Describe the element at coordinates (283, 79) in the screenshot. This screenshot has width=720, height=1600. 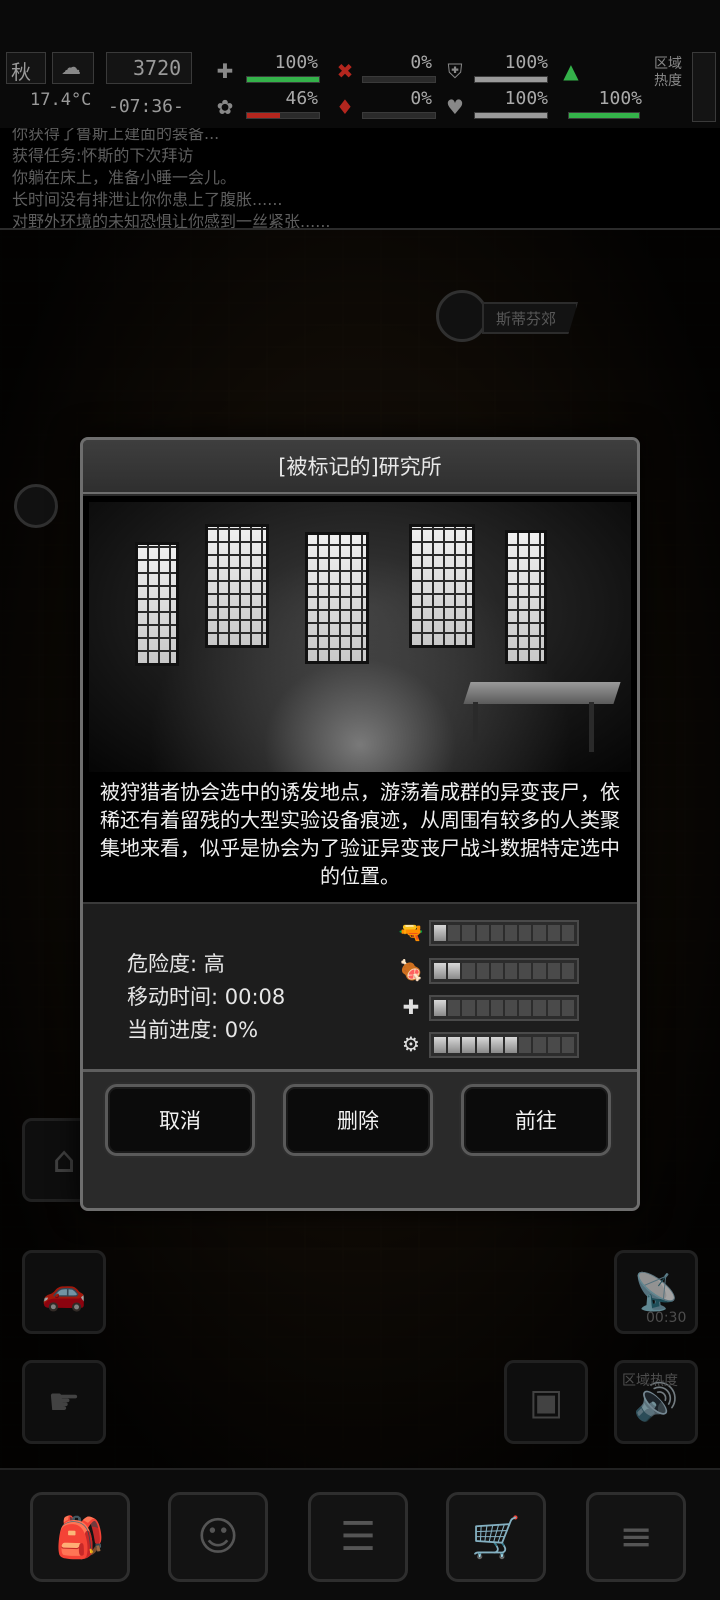
I see `health-bar` at that location.